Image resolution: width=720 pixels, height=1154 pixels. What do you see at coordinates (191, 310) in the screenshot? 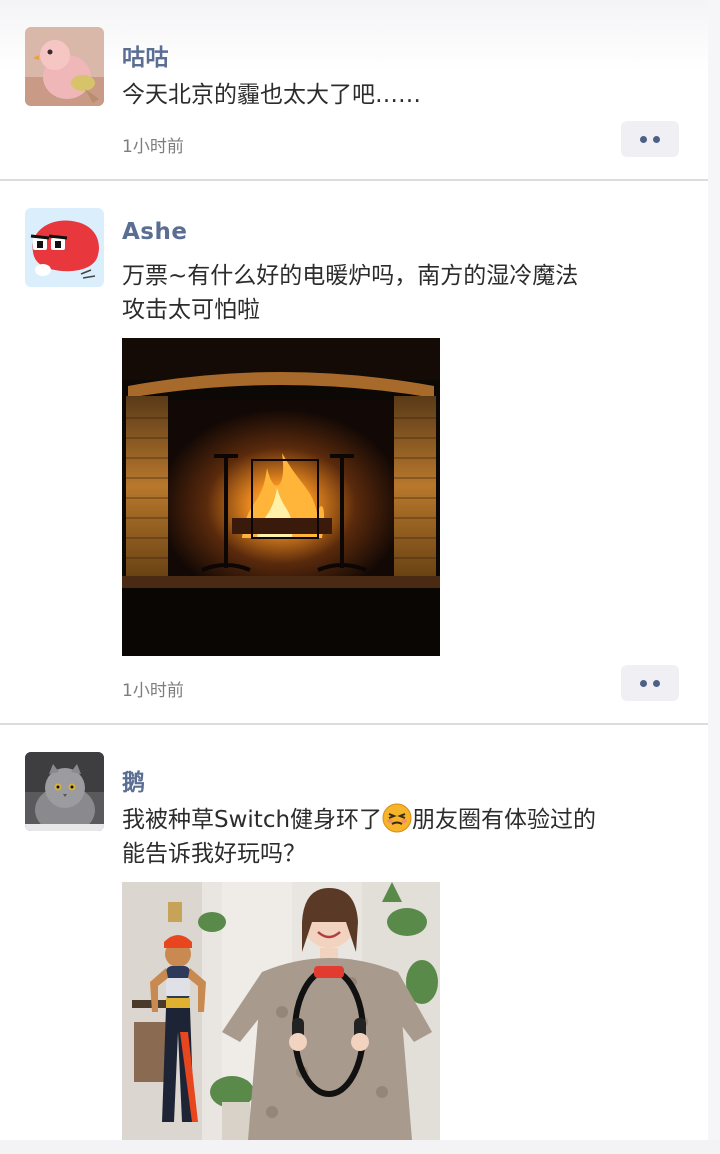
I see `post-text-line: 攻击太可怕啦` at bounding box center [191, 310].